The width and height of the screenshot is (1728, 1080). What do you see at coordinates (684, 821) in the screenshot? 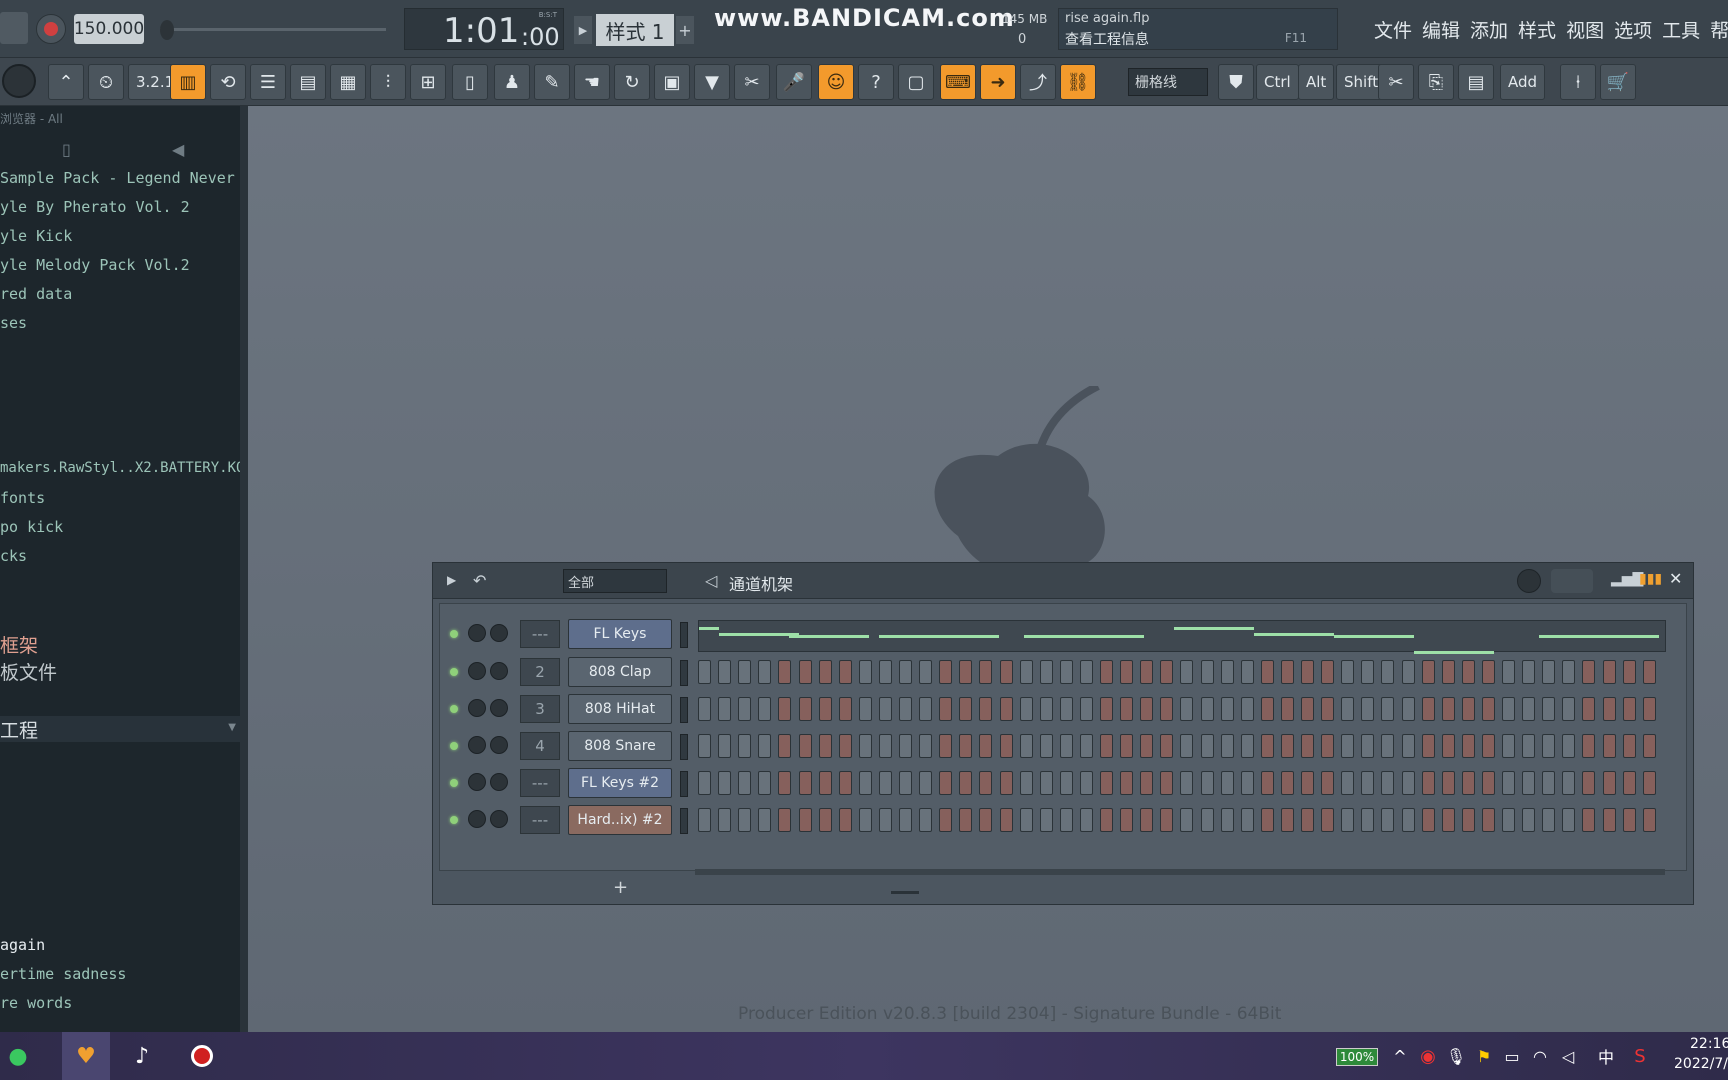
I see `channel-select` at bounding box center [684, 821].